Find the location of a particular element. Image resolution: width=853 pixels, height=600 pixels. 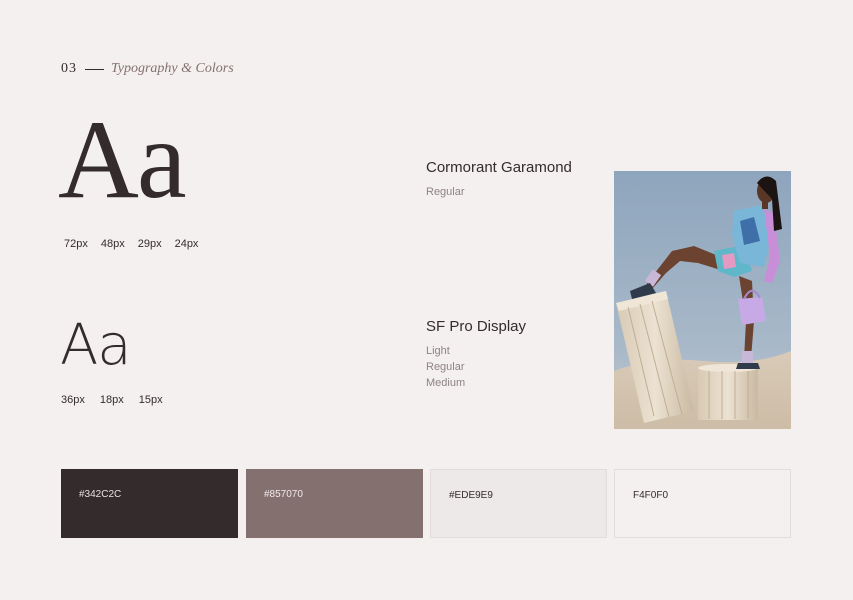

sans-weight: Medium is located at coordinates (446, 383).